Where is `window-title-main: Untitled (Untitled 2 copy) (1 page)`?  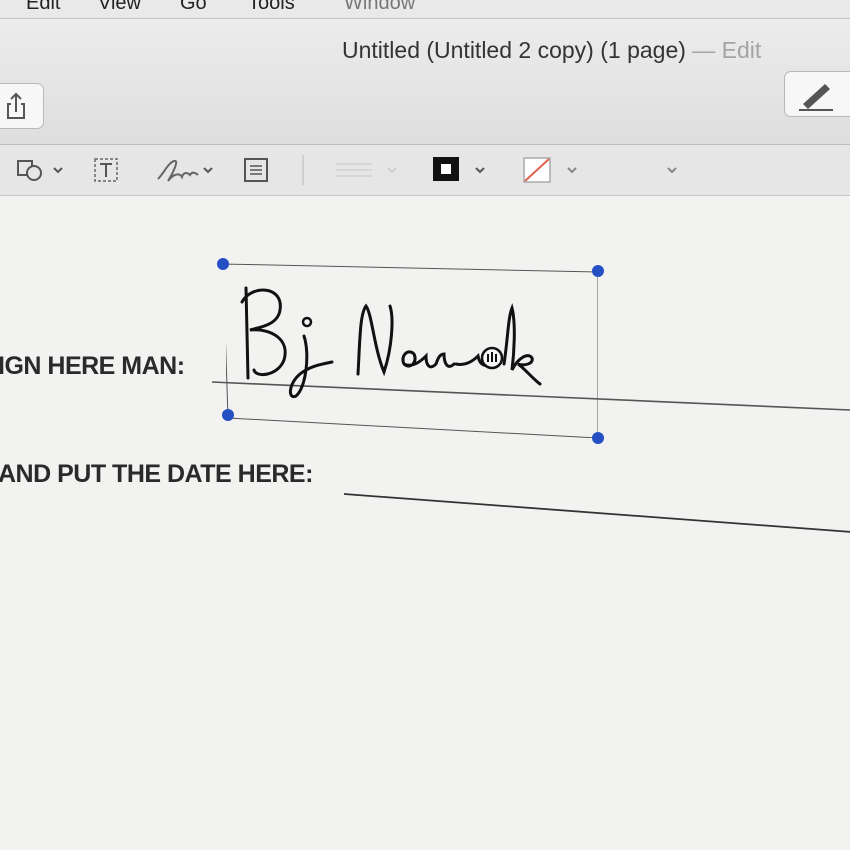 window-title-main: Untitled (Untitled 2 copy) (1 page) is located at coordinates (514, 50).